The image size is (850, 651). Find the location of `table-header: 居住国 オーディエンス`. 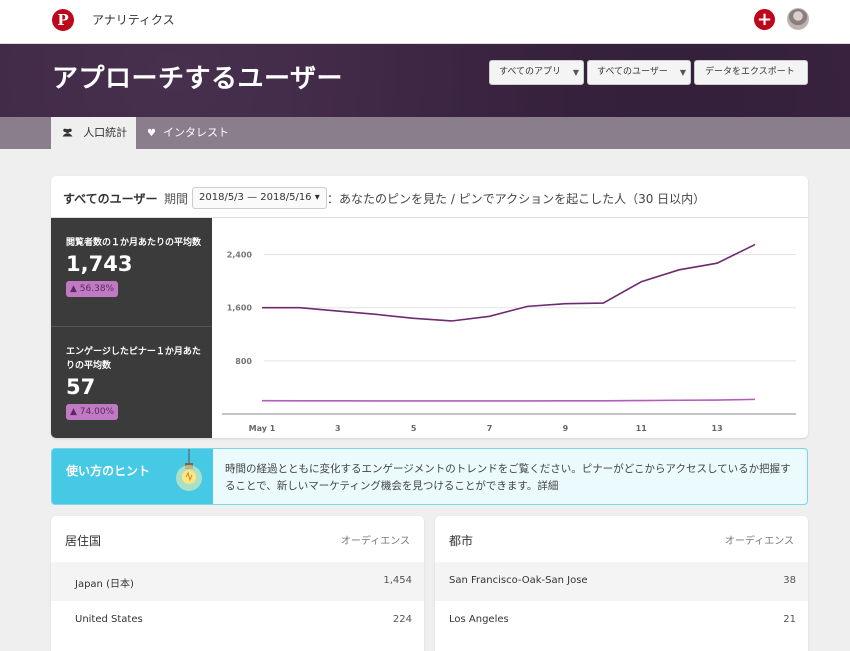

table-header: 居住国 オーディエンス is located at coordinates (237, 539).